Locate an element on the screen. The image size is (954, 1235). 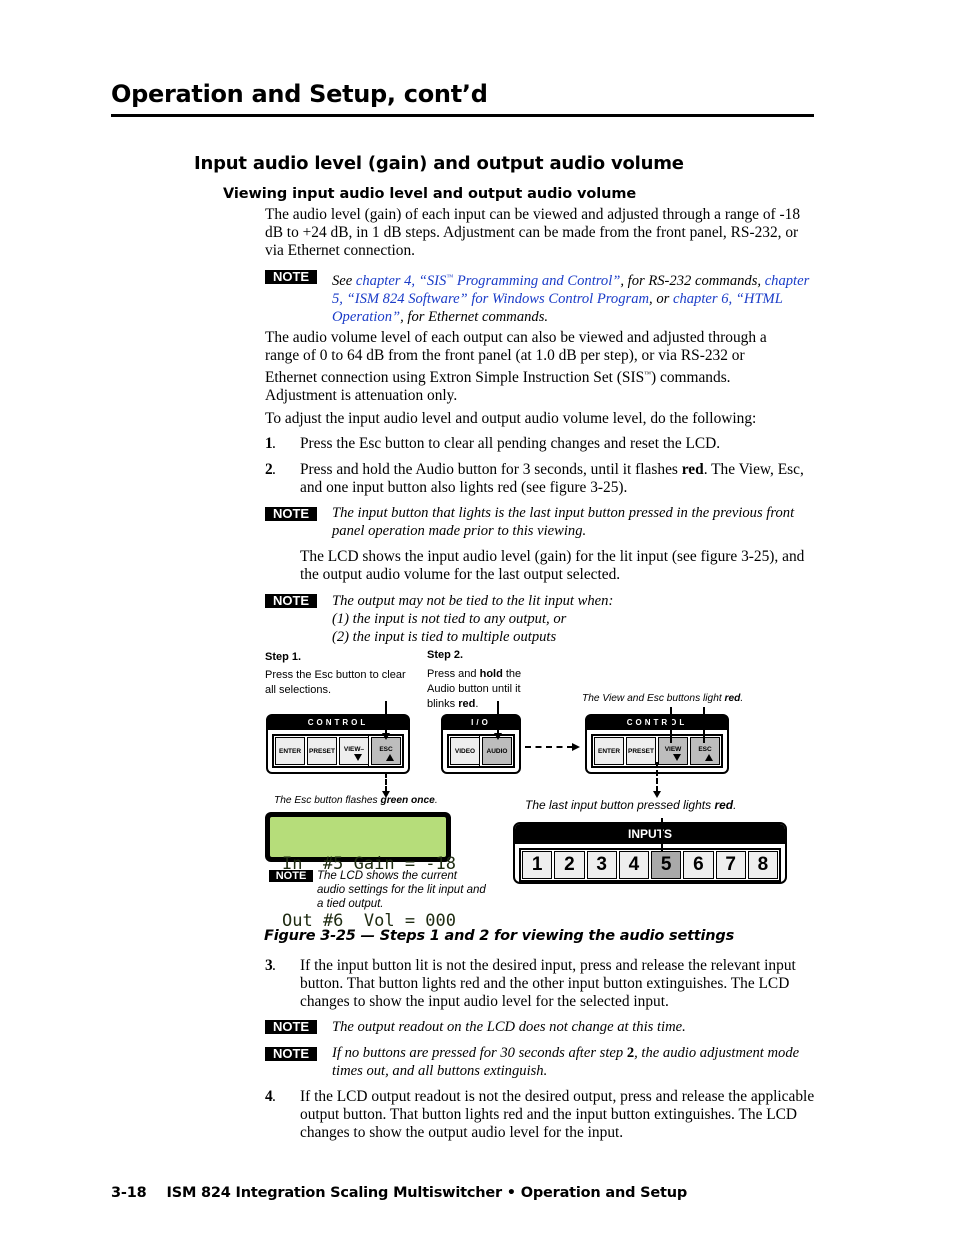
view-button: VIEW is located at coordinates (673, 751).